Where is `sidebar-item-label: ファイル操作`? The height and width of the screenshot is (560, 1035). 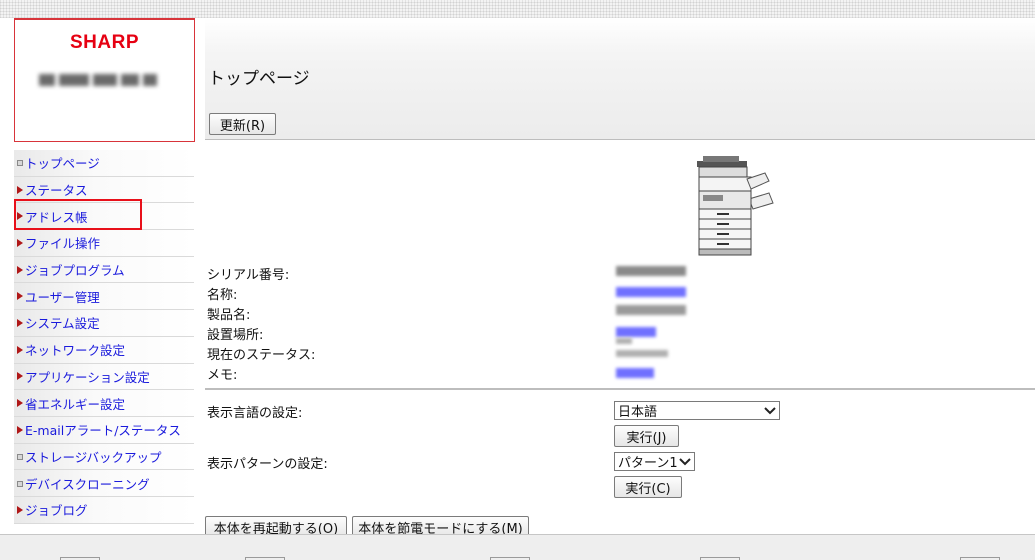
sidebar-item-label: ファイル操作 is located at coordinates (63, 244).